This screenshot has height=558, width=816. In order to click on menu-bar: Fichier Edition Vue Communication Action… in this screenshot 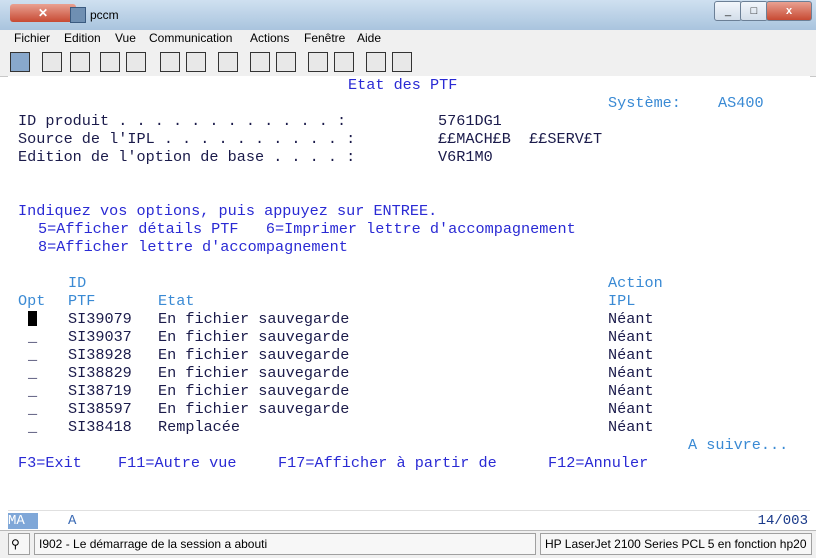, I will do `click(408, 39)`.